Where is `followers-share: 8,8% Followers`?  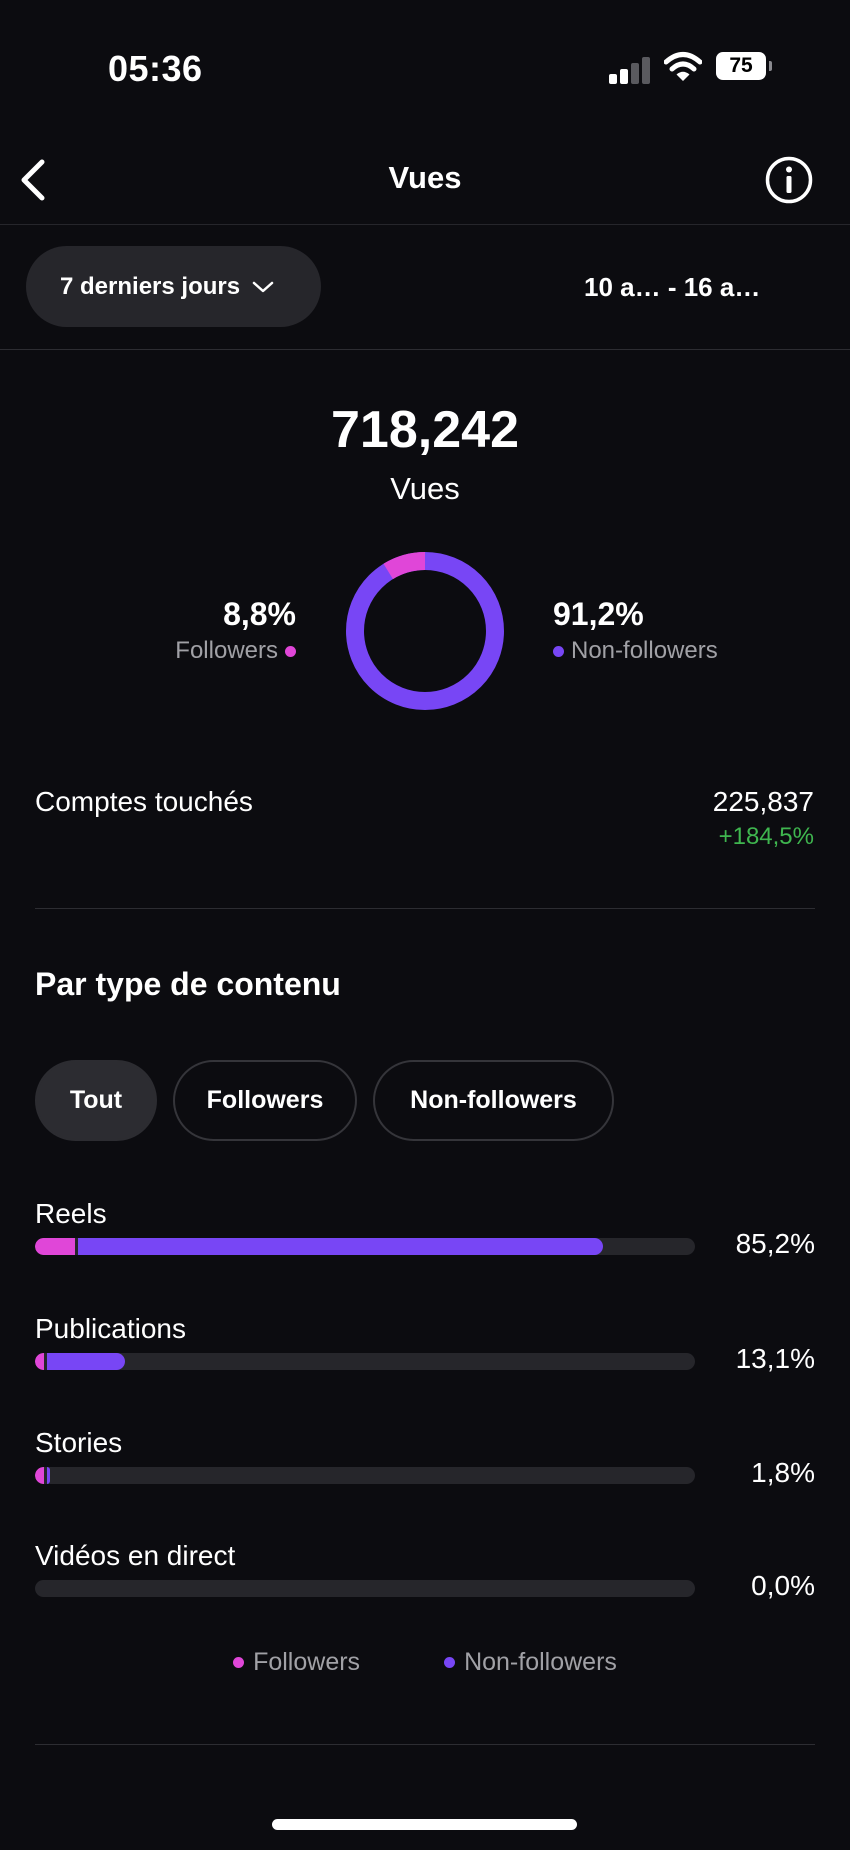 followers-share: 8,8% Followers is located at coordinates (235, 630).